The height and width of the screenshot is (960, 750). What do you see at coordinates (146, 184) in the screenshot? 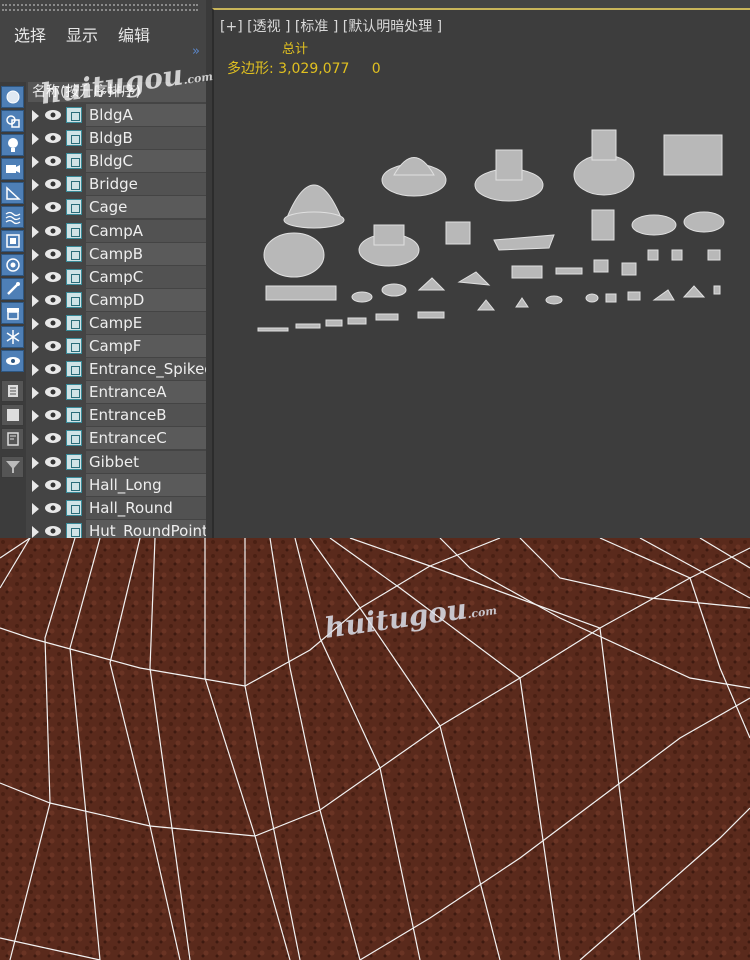
I see `object-name: Bridge` at bounding box center [146, 184].